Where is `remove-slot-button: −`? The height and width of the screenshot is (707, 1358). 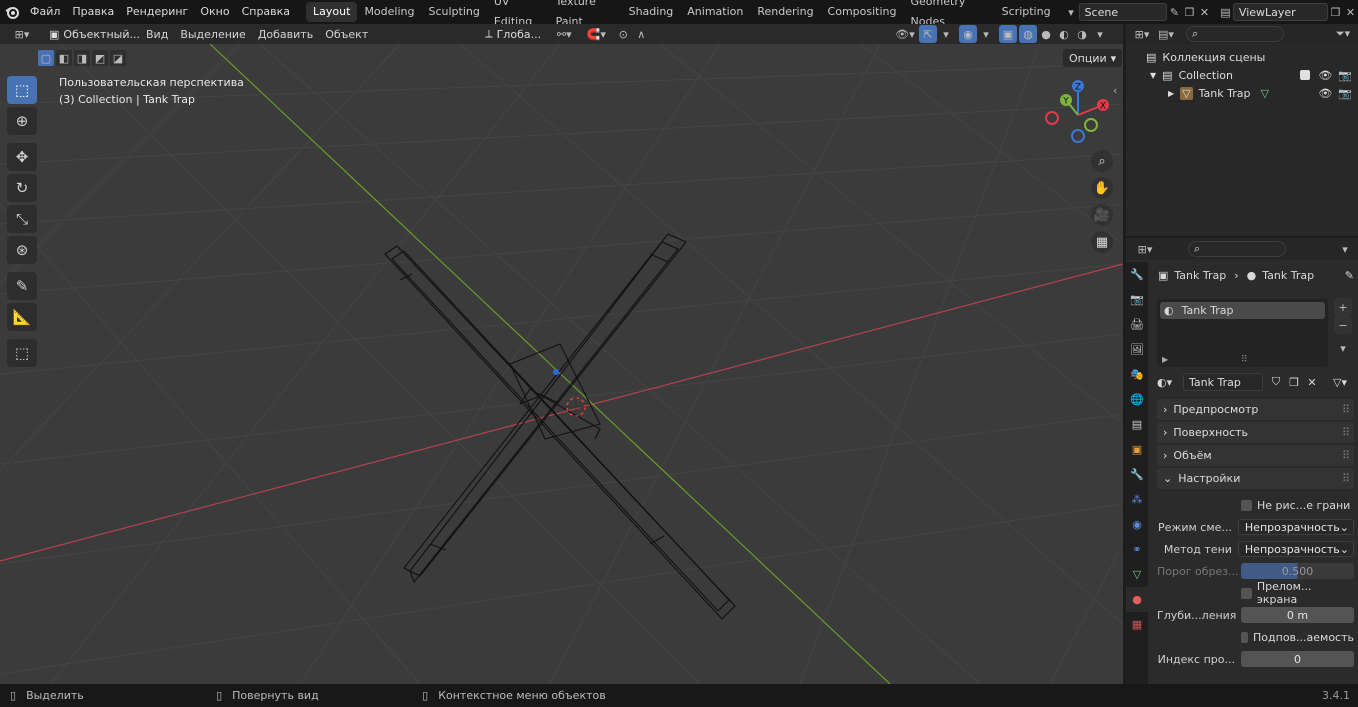
remove-slot-button: − is located at coordinates (1343, 325).